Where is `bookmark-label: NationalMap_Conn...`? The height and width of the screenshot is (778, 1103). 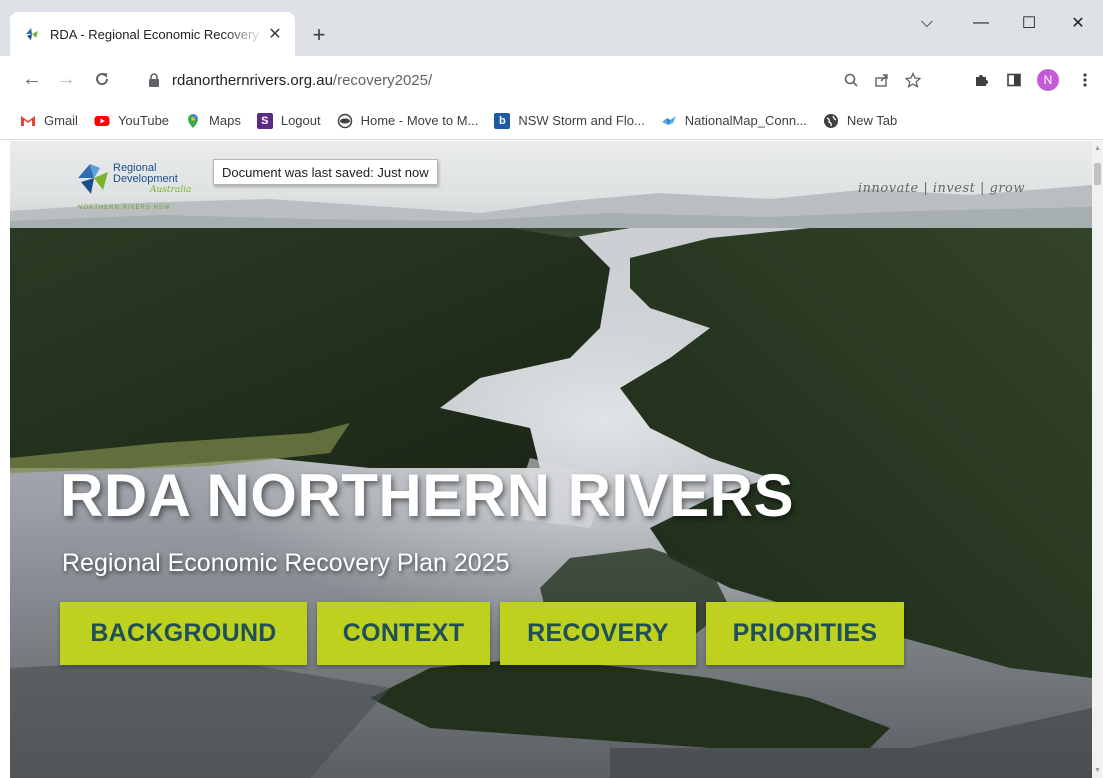 bookmark-label: NationalMap_Conn... is located at coordinates (745, 120).